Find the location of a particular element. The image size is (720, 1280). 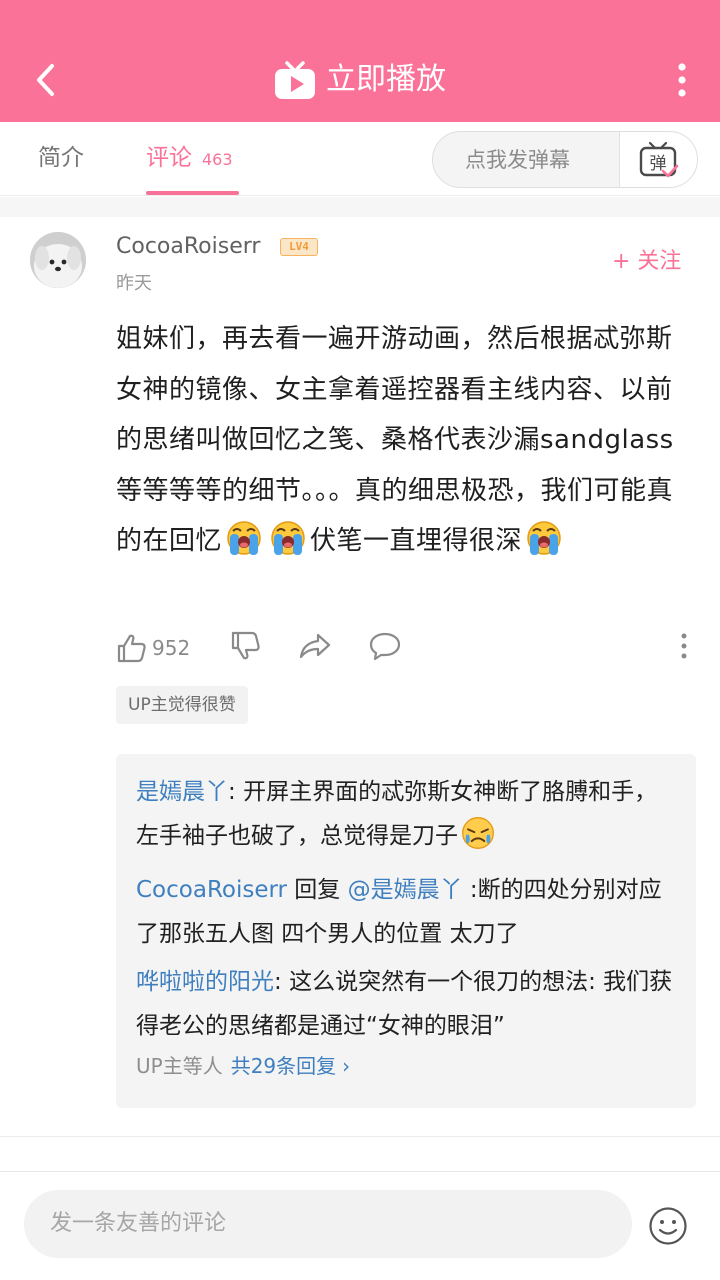

more-menu-button is located at coordinates (682, 80).